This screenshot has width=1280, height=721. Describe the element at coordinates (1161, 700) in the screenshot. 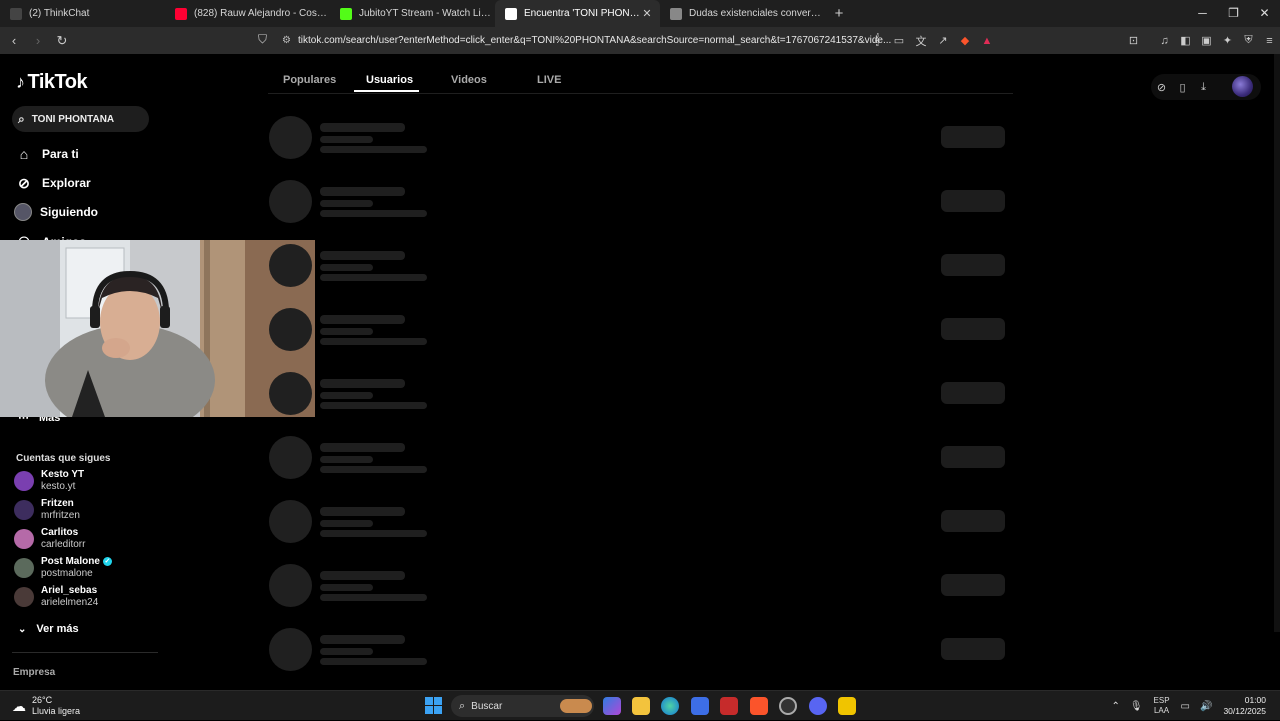

I see `lang-line1: ESP` at that location.